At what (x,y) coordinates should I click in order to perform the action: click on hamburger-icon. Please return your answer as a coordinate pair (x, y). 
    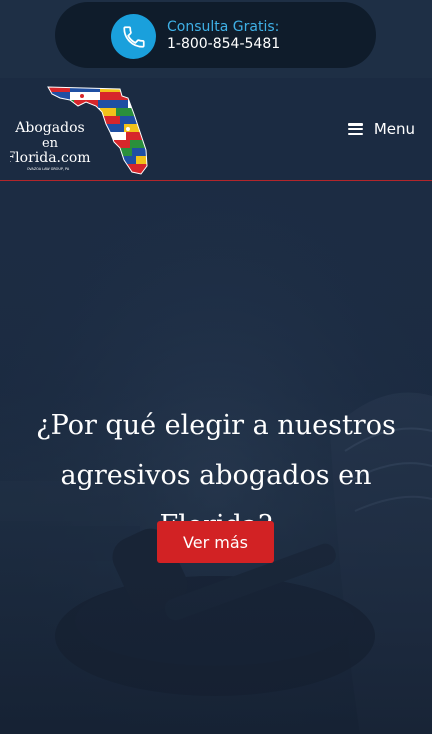
    Looking at the image, I should click on (355, 129).